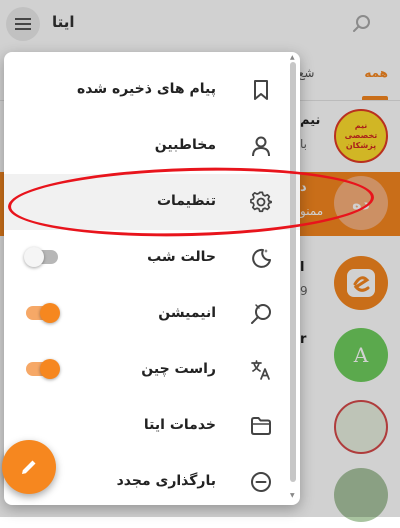  I want to click on menu-item-saved-messages: پیام های ذخیره شده, so click(152, 90).